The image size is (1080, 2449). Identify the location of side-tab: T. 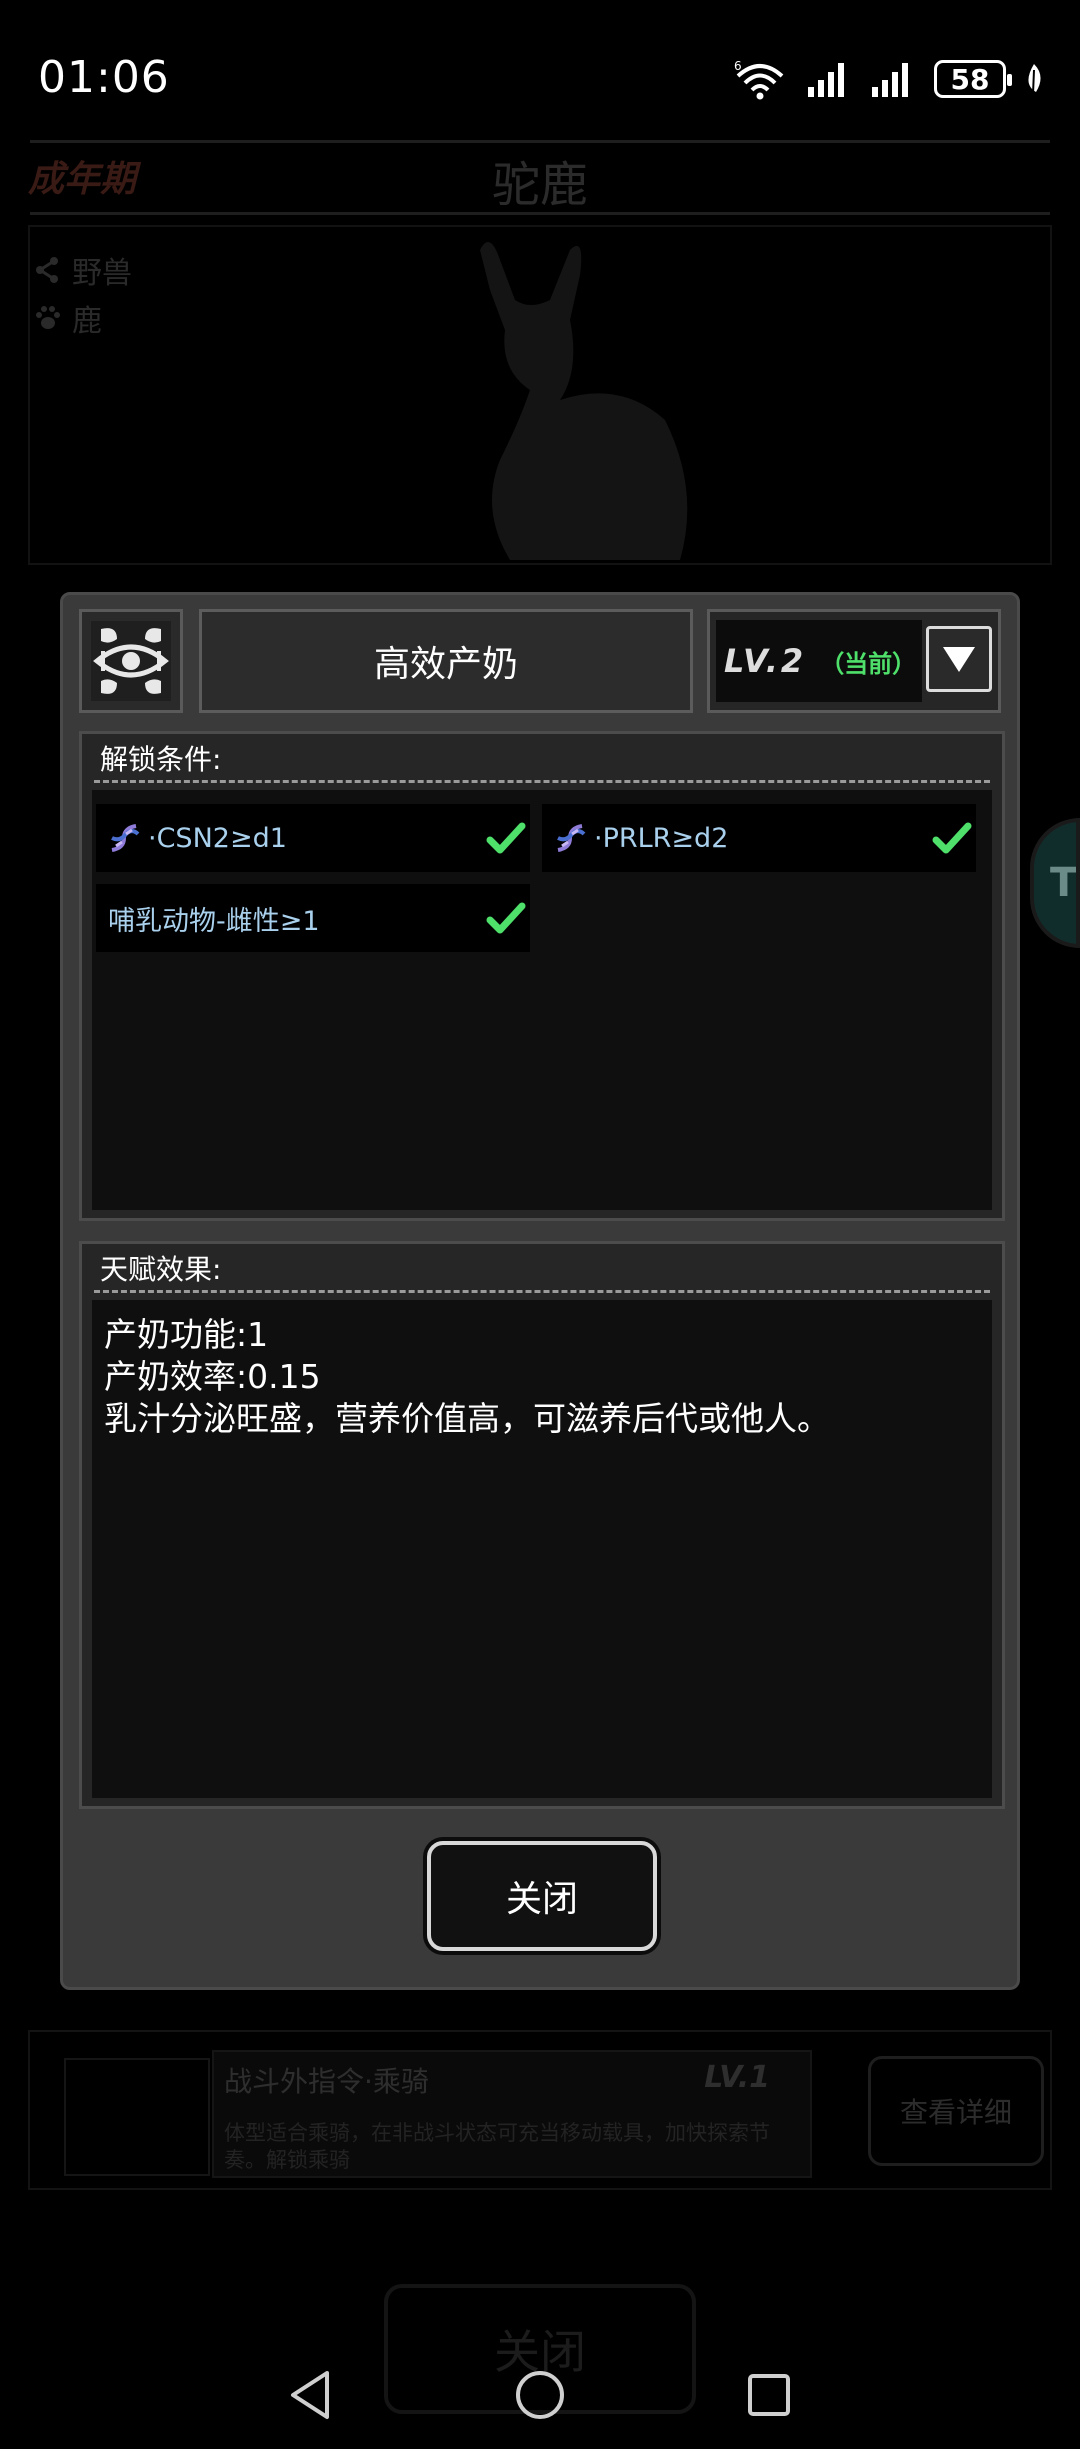
(1055, 883).